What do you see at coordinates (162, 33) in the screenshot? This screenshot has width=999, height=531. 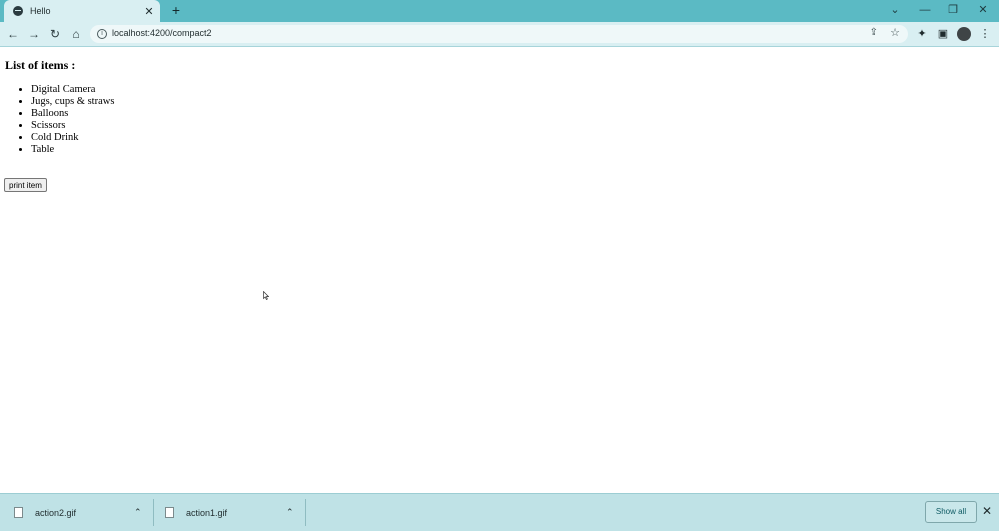 I see `url-text: localhost:4200/compact2` at bounding box center [162, 33].